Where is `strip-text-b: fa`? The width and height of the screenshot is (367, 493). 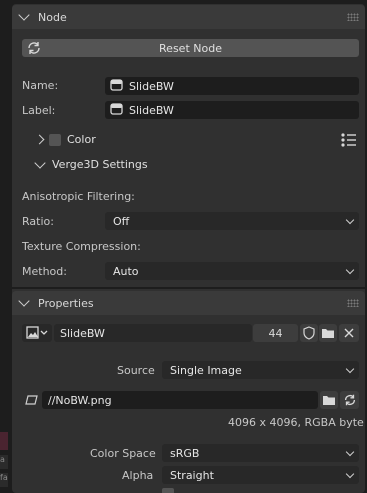
strip-text-b: fa is located at coordinates (4, 480).